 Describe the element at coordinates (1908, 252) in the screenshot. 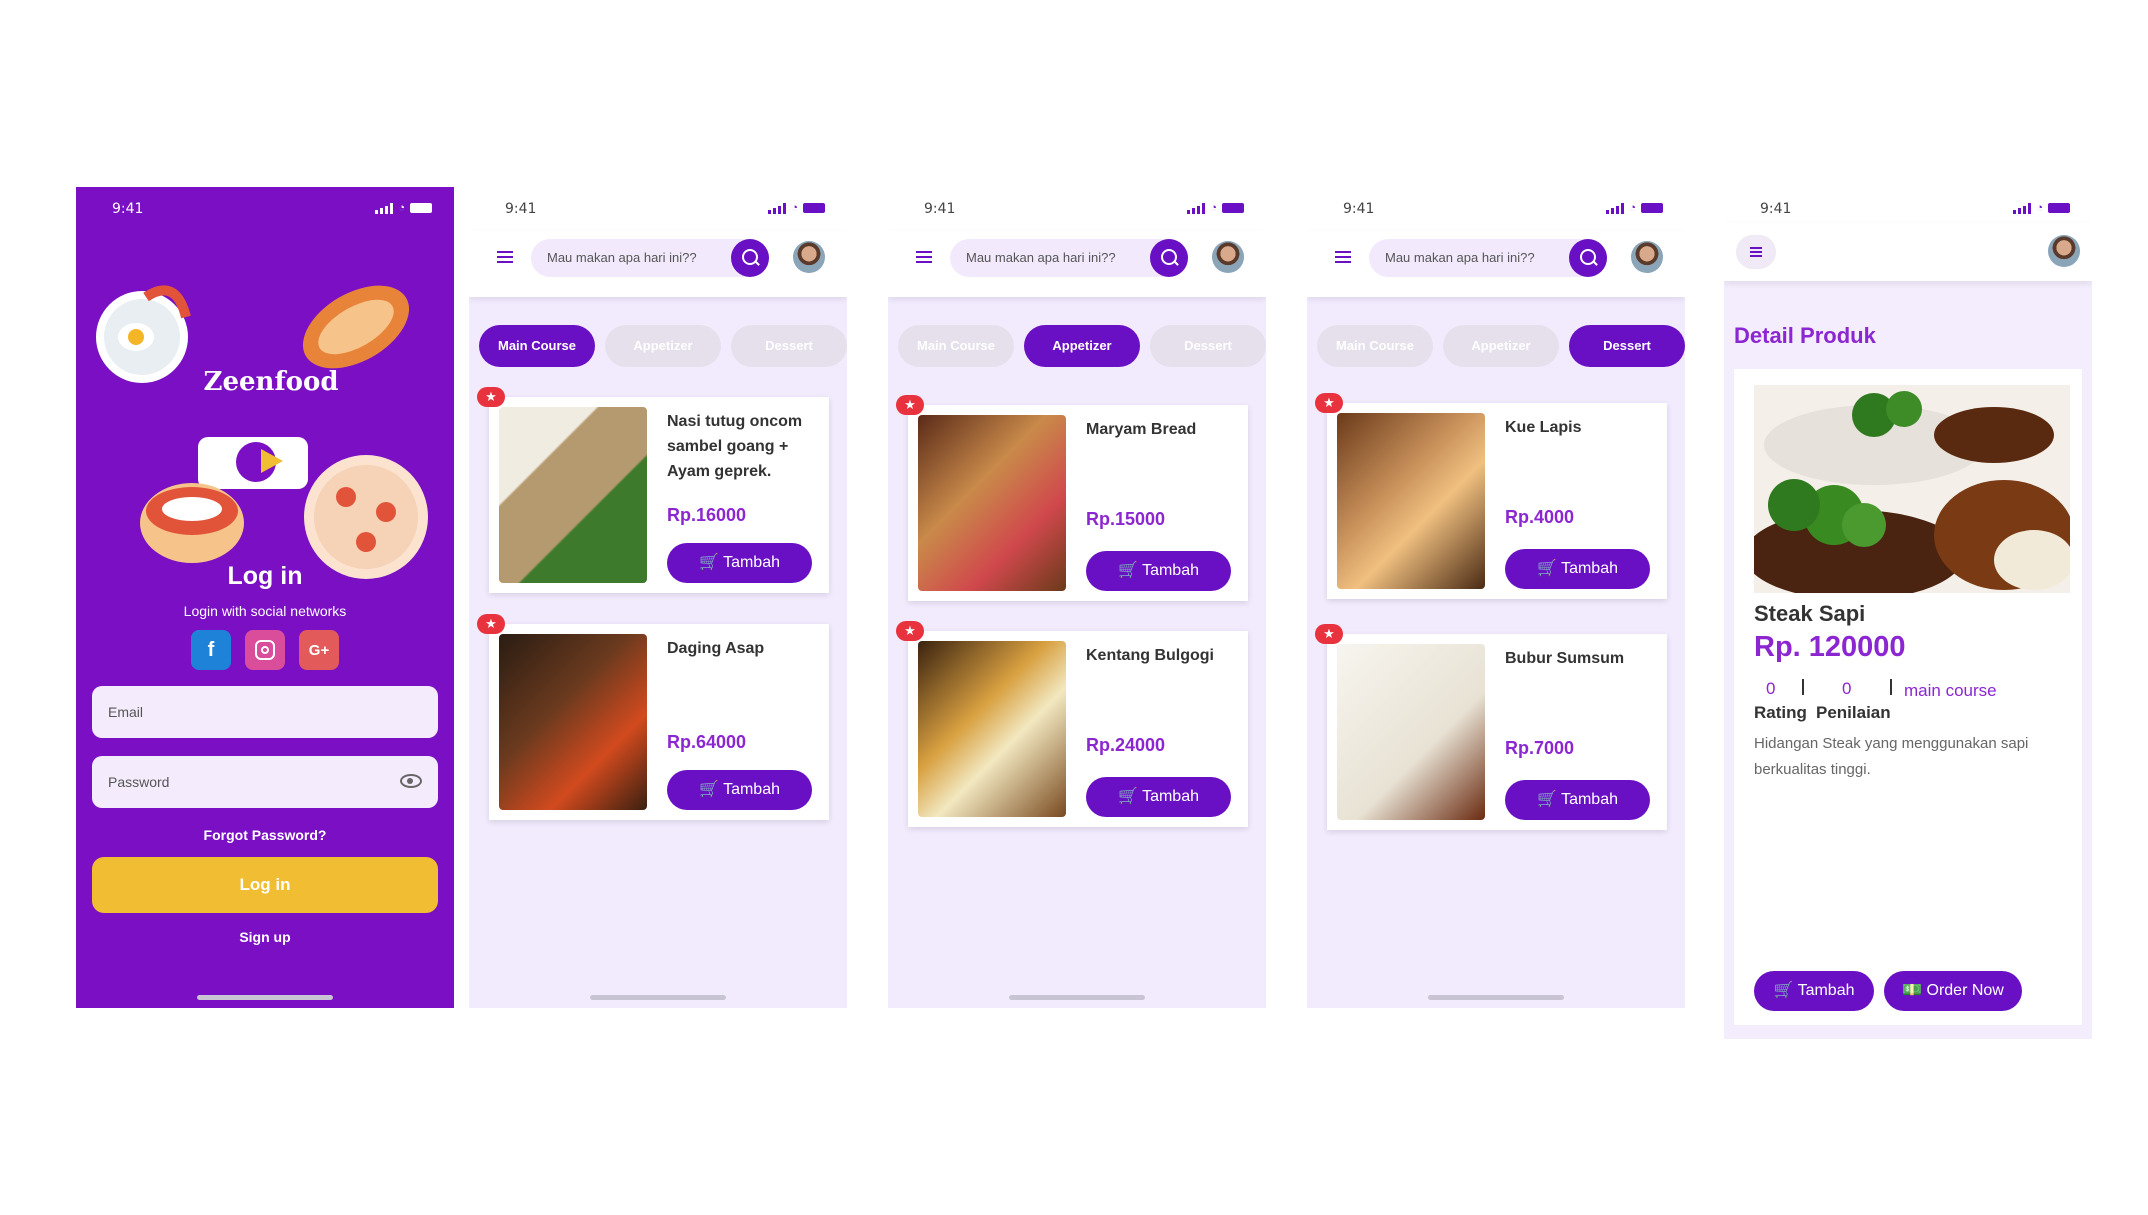

I see `top-bar` at that location.